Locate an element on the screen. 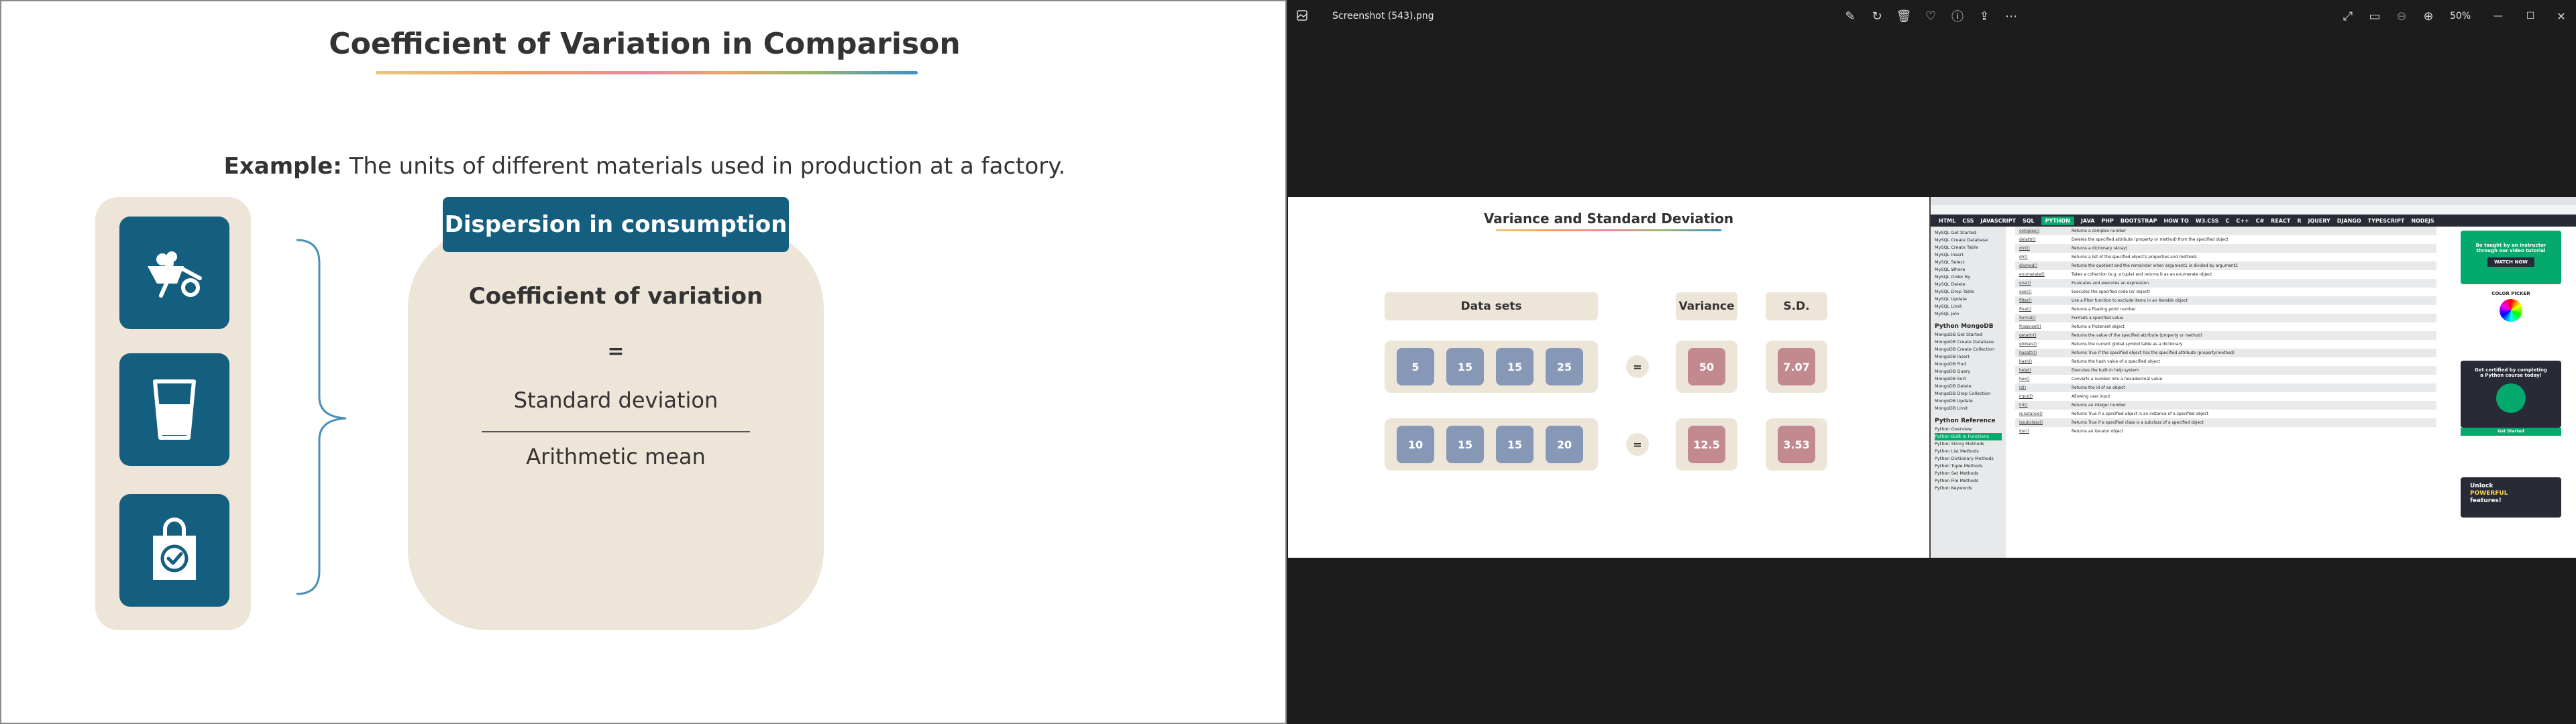  w3-nav-item: DJANGO is located at coordinates (2349, 221).